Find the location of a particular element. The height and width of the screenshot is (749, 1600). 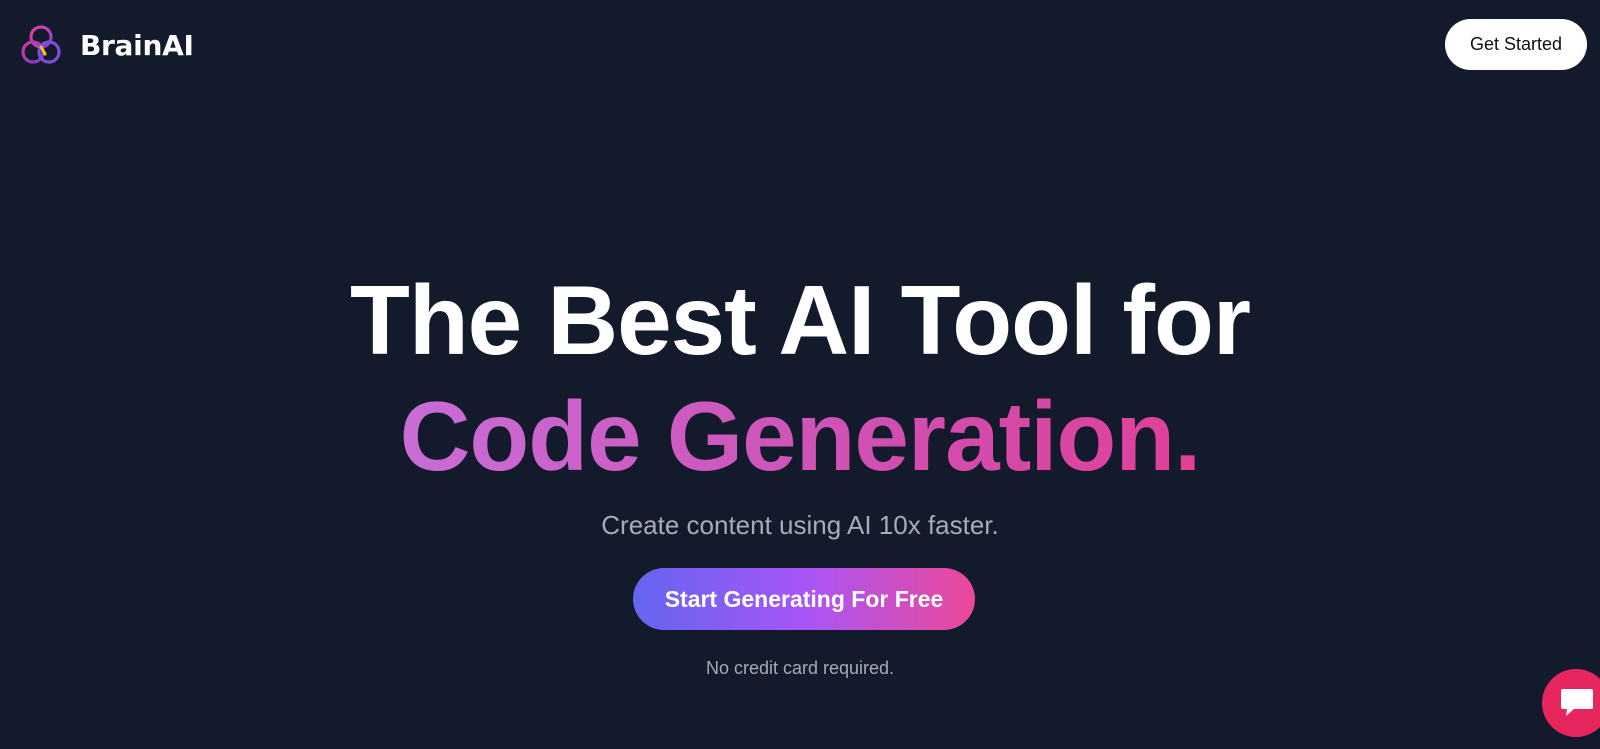

hero-title-line-1: The Best AI Tool for is located at coordinates (800, 320).